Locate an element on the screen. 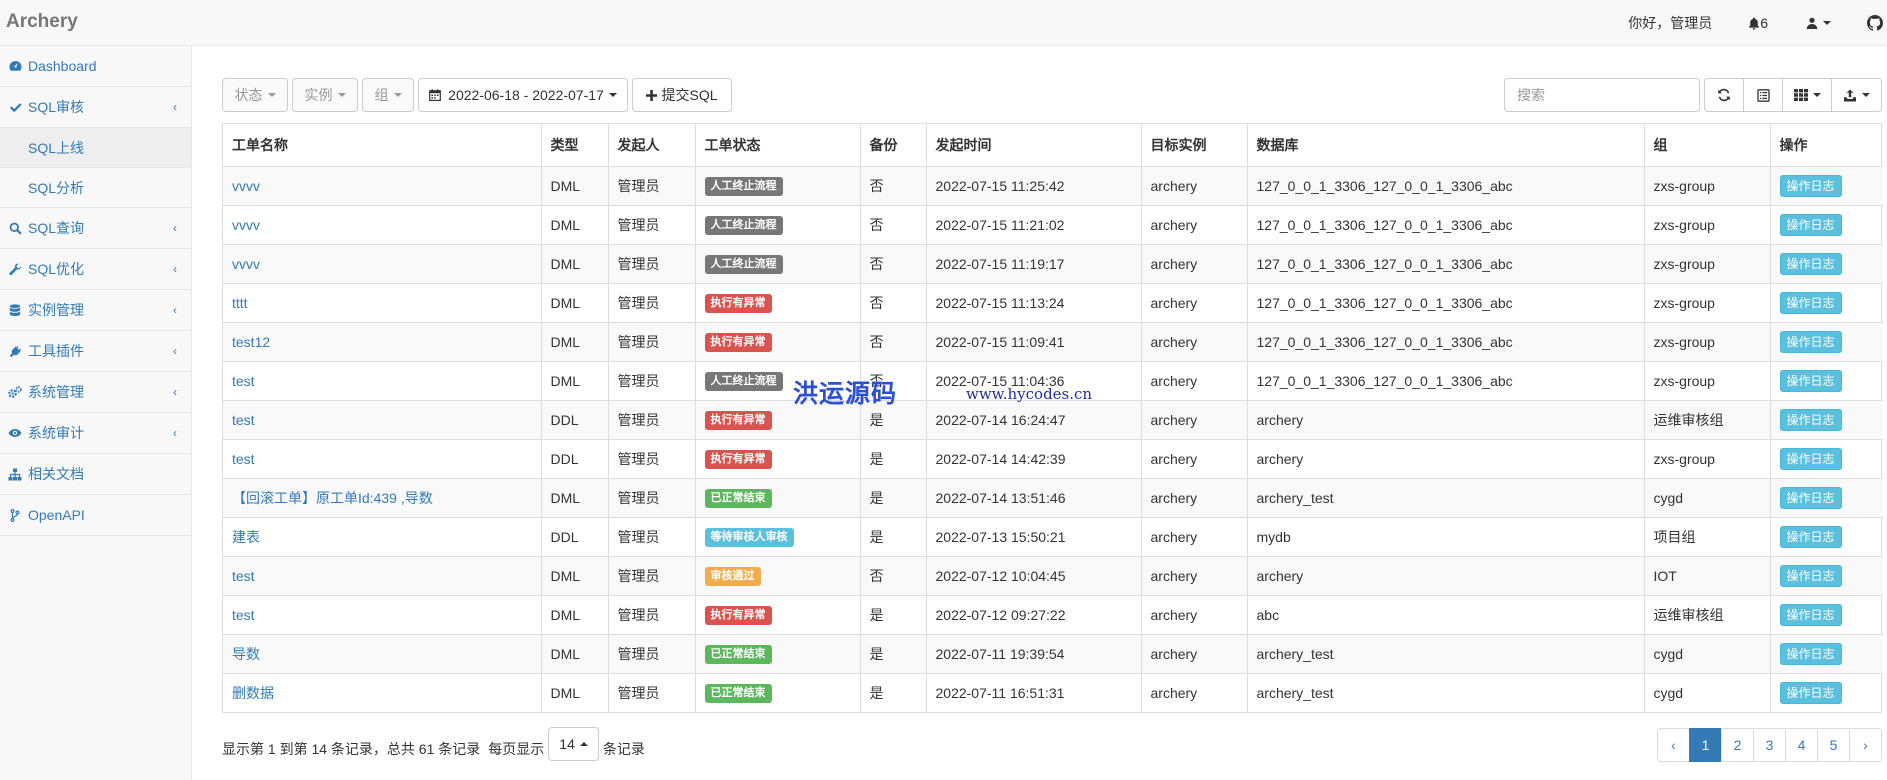 This screenshot has height=780, width=1887. workflow-name-link: 导数 is located at coordinates (246, 654).